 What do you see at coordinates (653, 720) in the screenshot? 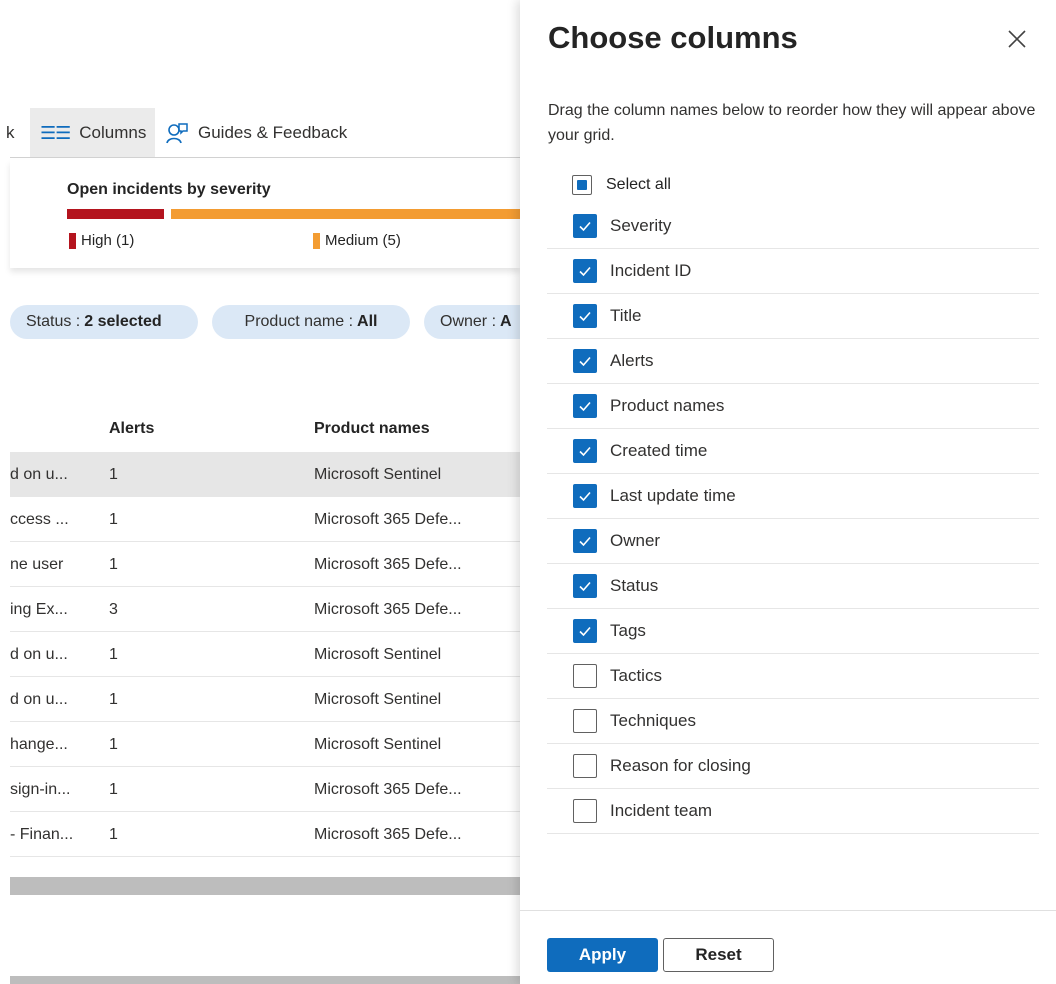
I see `column-option-label: Techniques` at bounding box center [653, 720].